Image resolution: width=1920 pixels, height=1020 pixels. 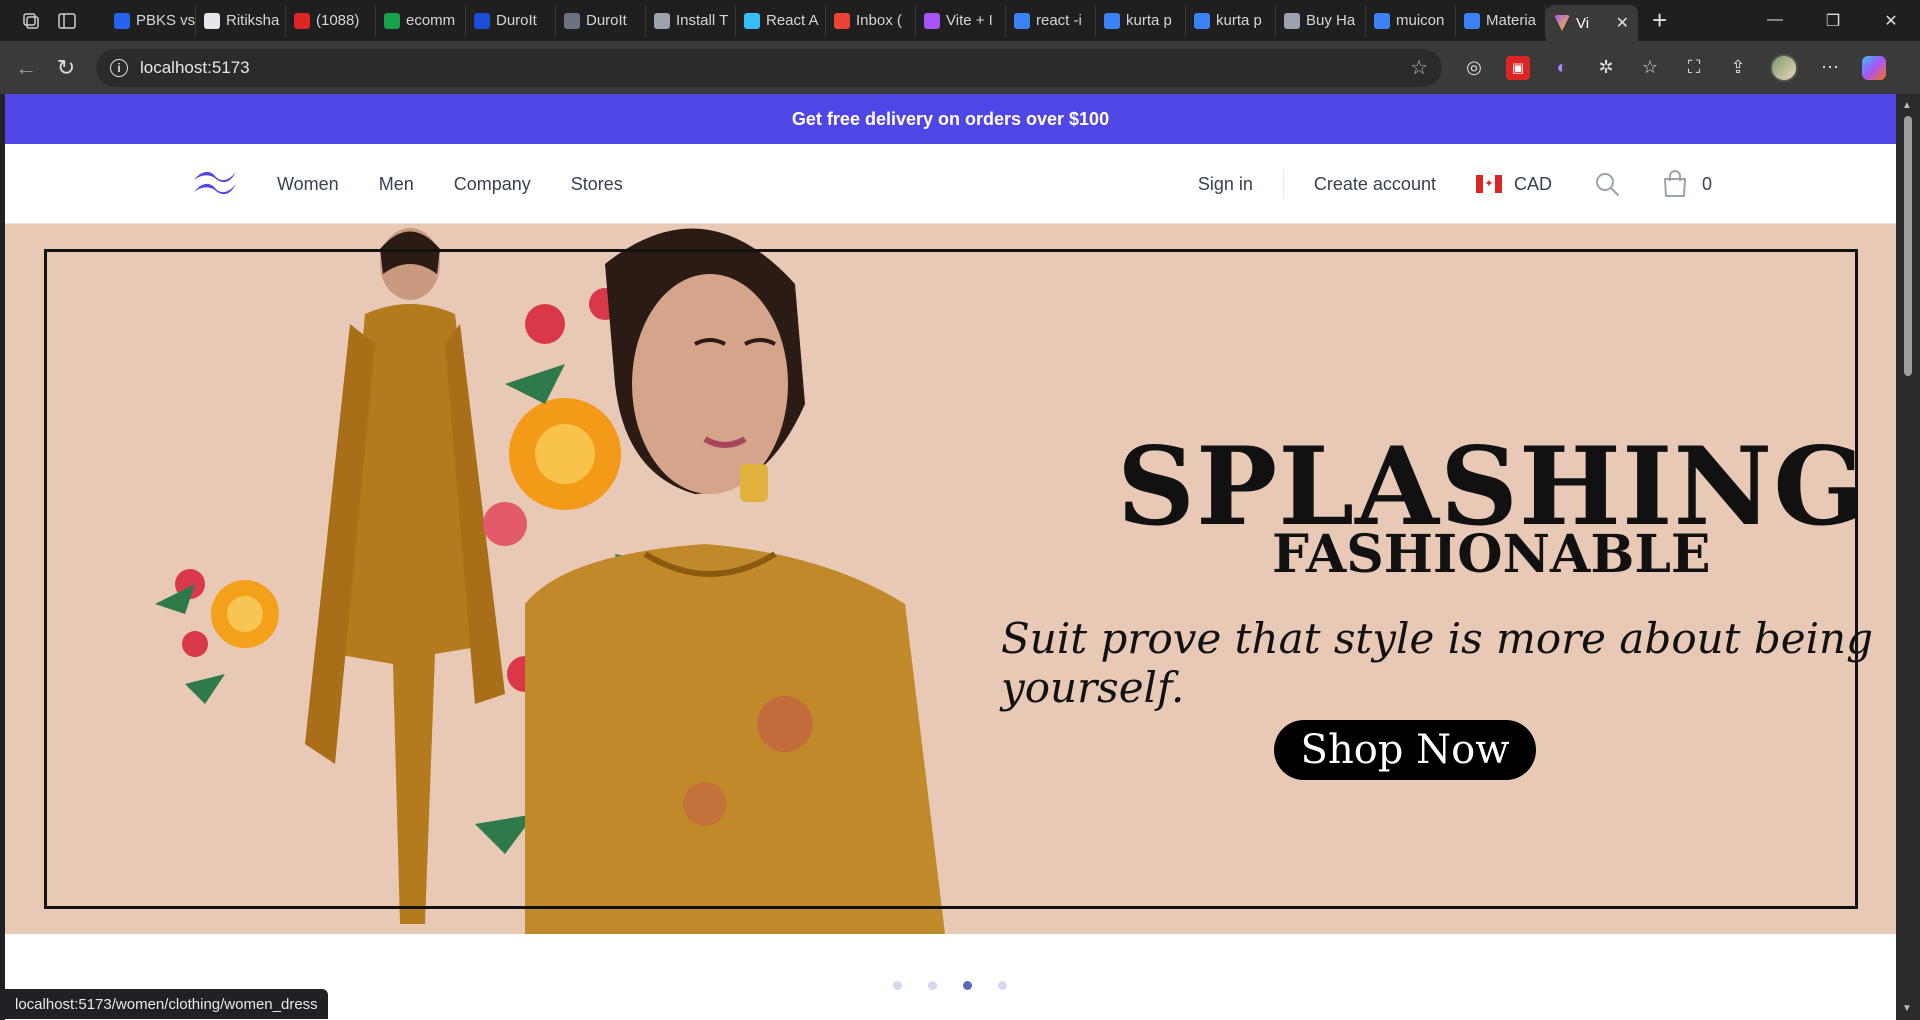 What do you see at coordinates (119, 67) in the screenshot?
I see `site-info-icon: i` at bounding box center [119, 67].